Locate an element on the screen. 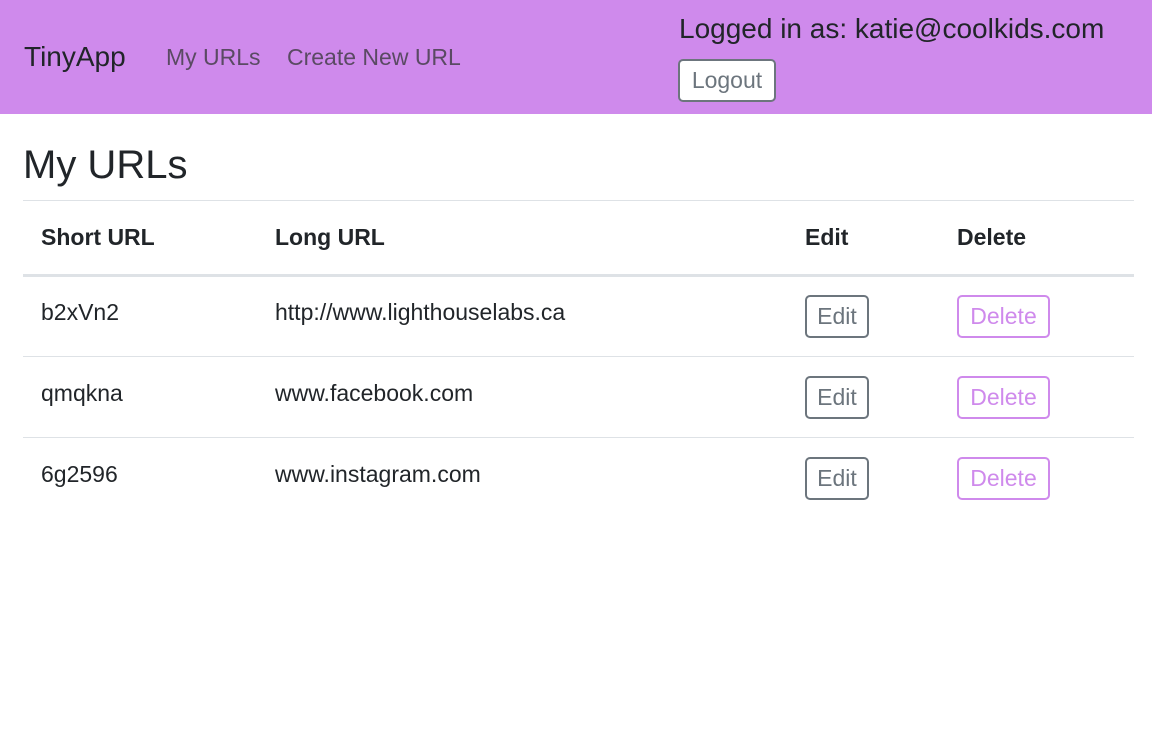  page-title: My URLs is located at coordinates (105, 165).